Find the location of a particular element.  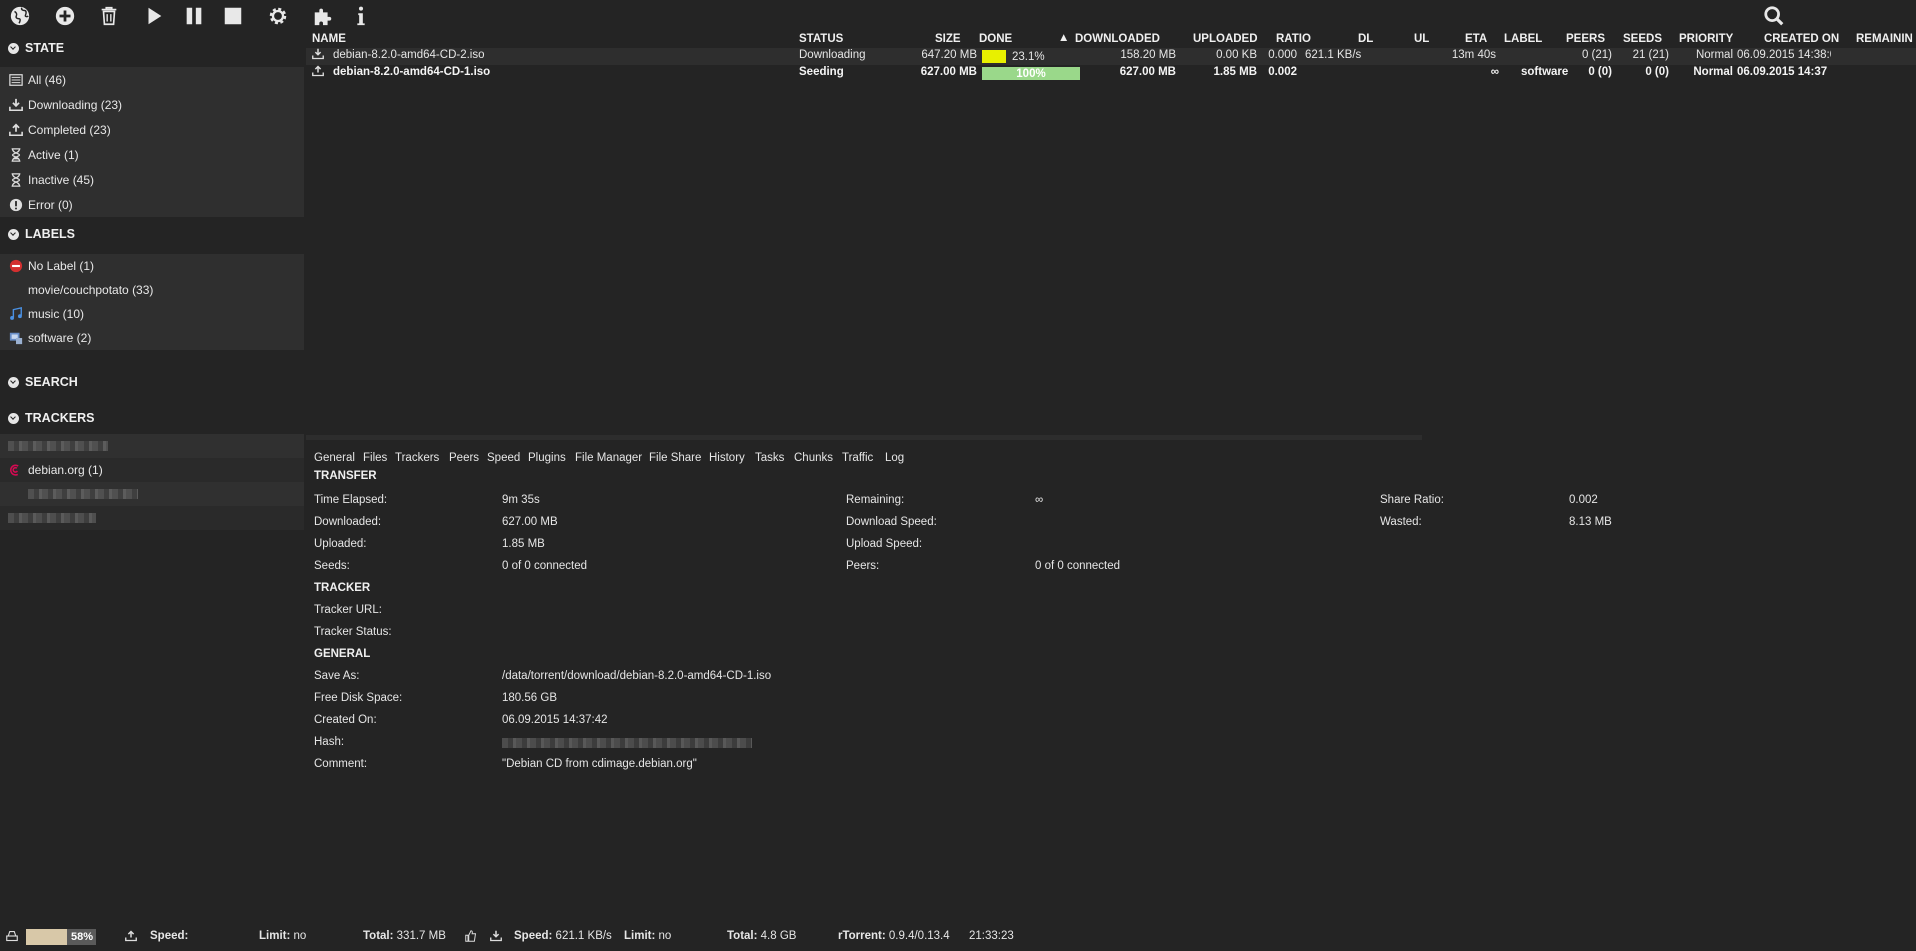

remaining-label: Remaining: is located at coordinates (875, 500).